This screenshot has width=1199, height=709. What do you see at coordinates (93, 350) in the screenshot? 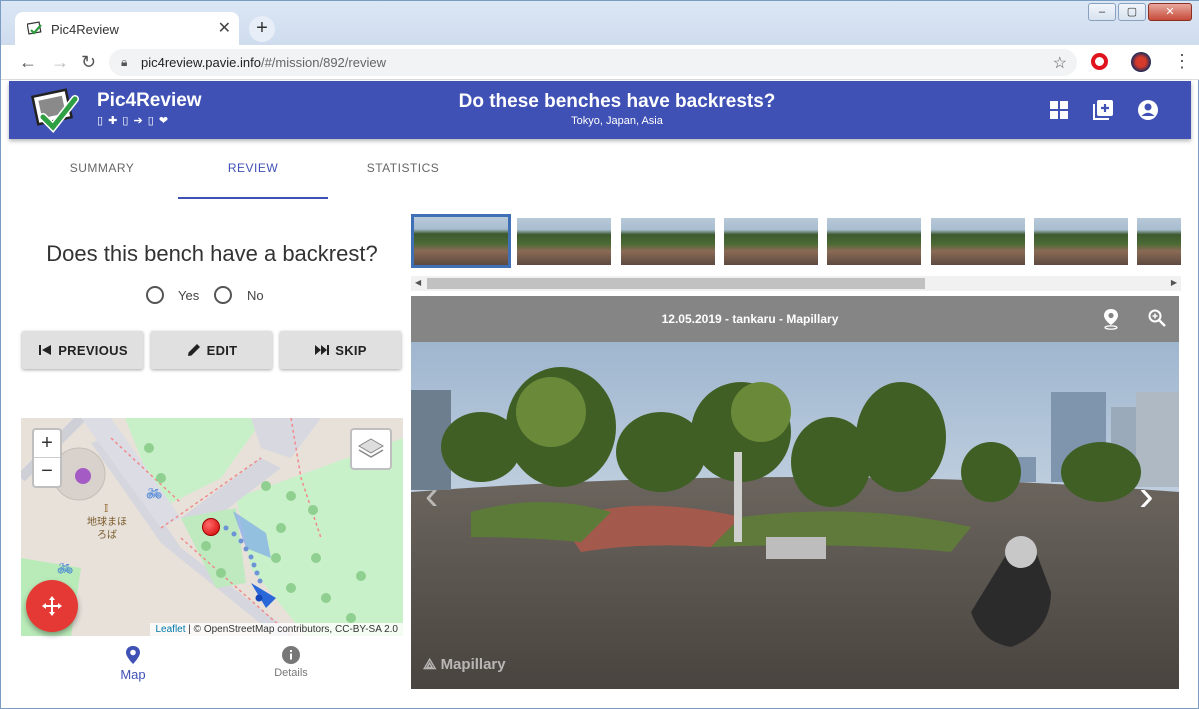
I see `previous-label: PREVIOUS` at bounding box center [93, 350].